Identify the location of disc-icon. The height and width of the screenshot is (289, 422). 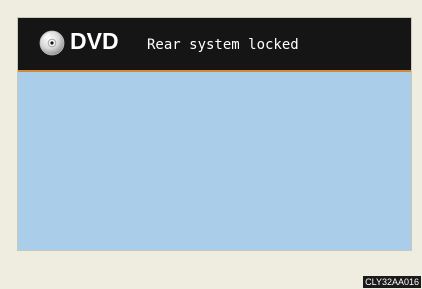
(52, 43).